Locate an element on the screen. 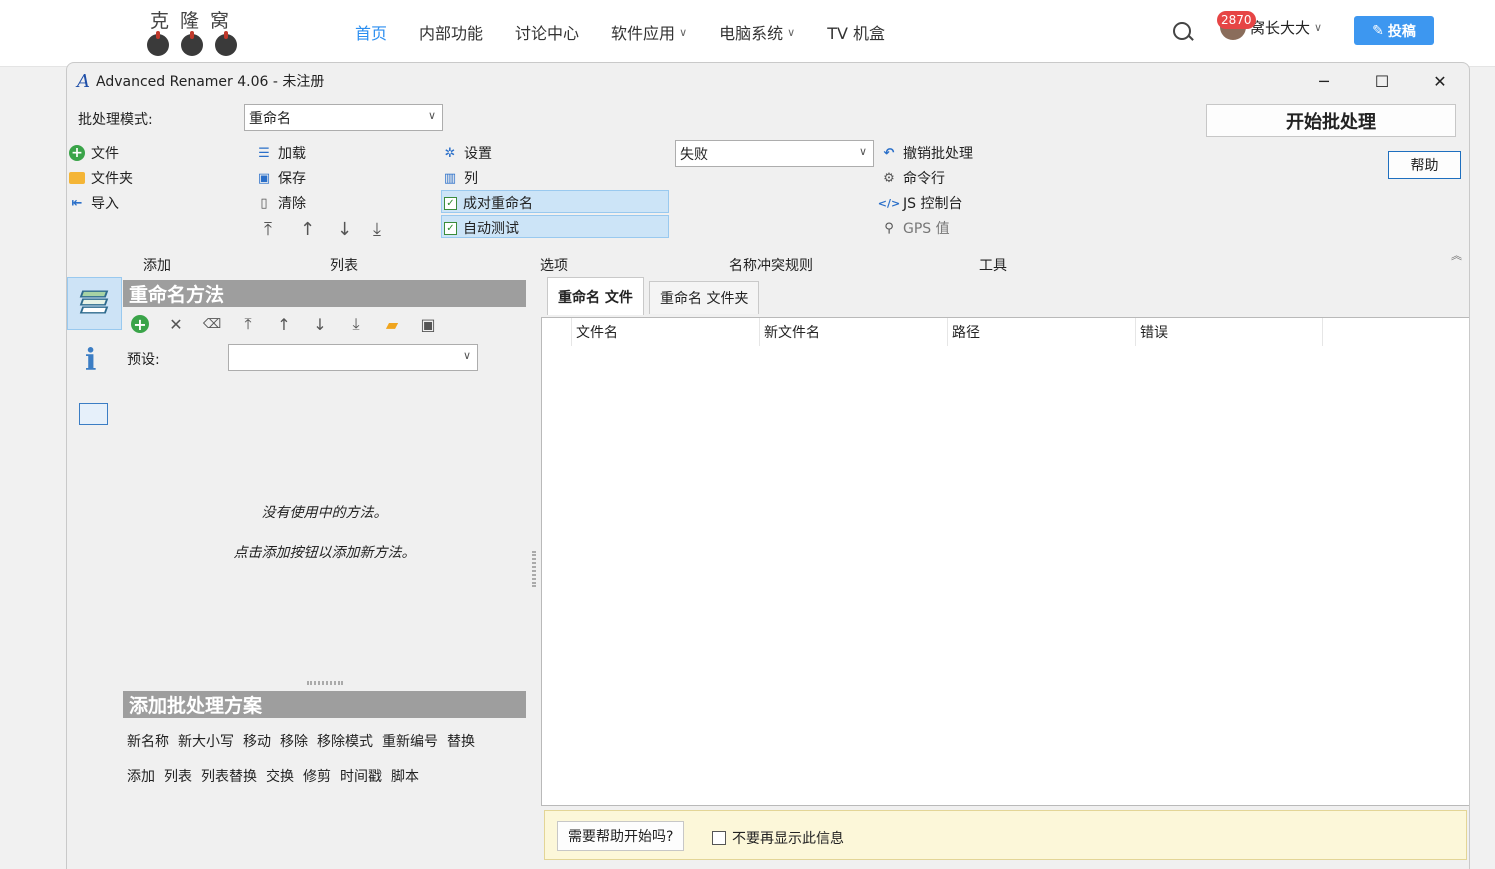  js-console-button: </> JS 控制台 is located at coordinates (920, 203).